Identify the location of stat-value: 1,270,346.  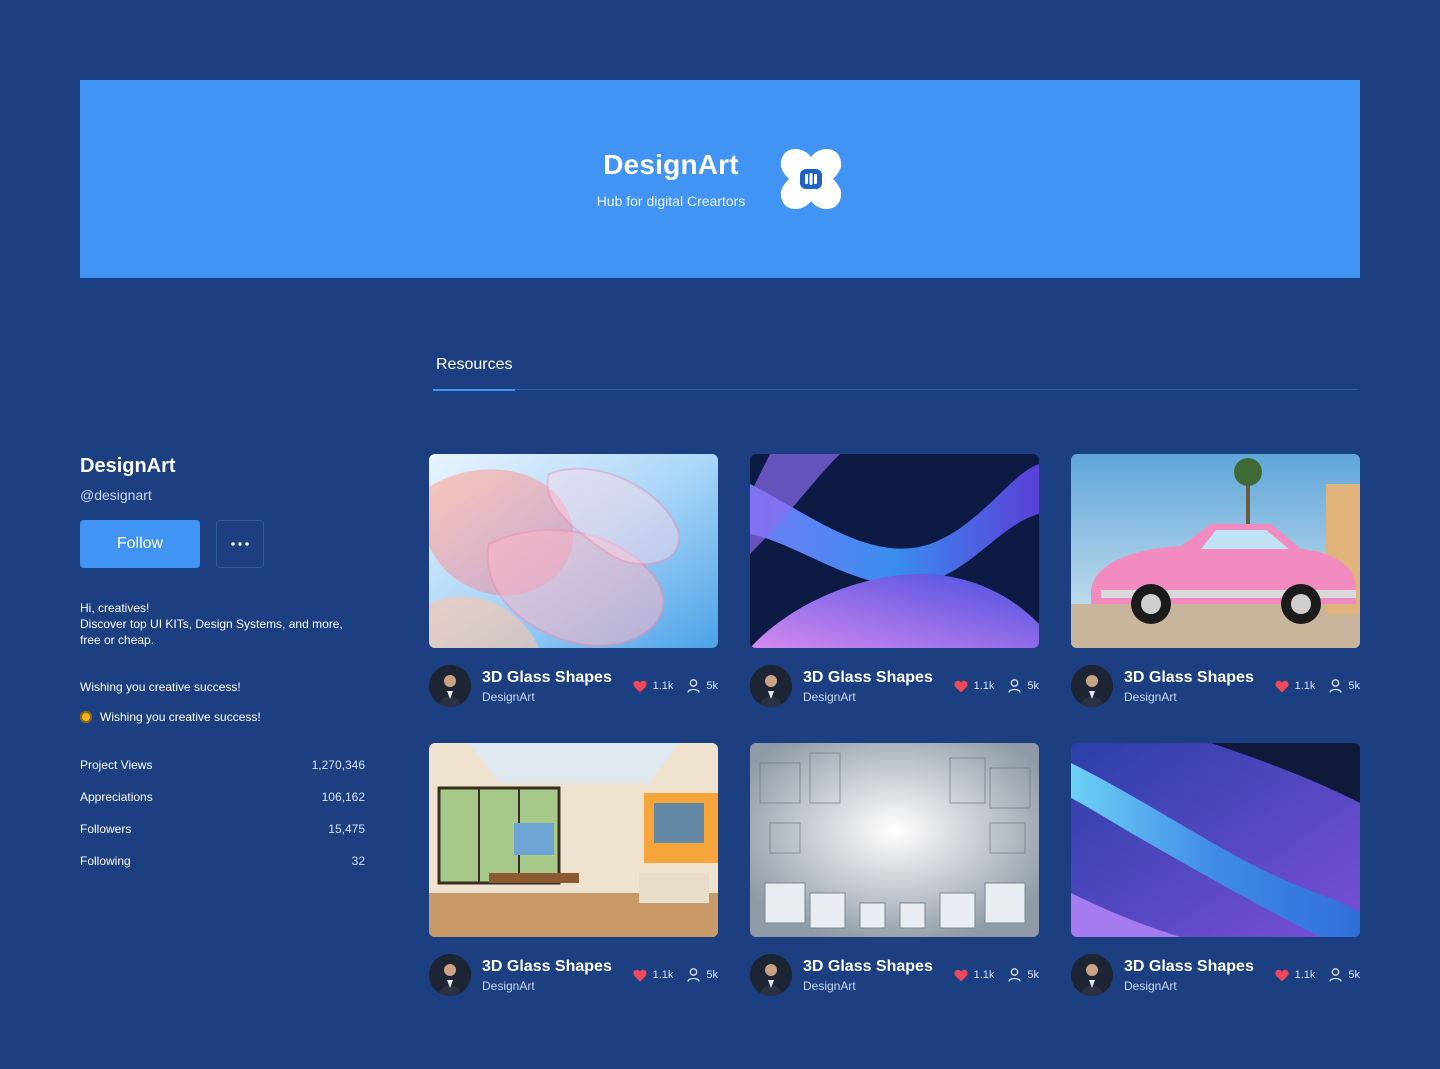
(338, 765).